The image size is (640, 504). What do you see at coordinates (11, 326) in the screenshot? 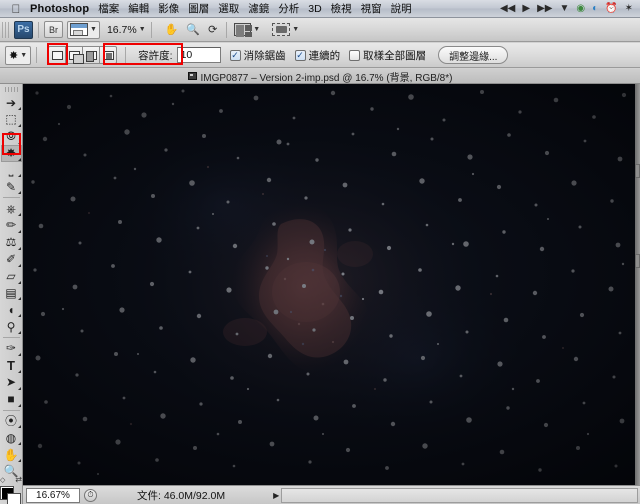
I see `dodge-tool: ⚲` at bounding box center [11, 326].